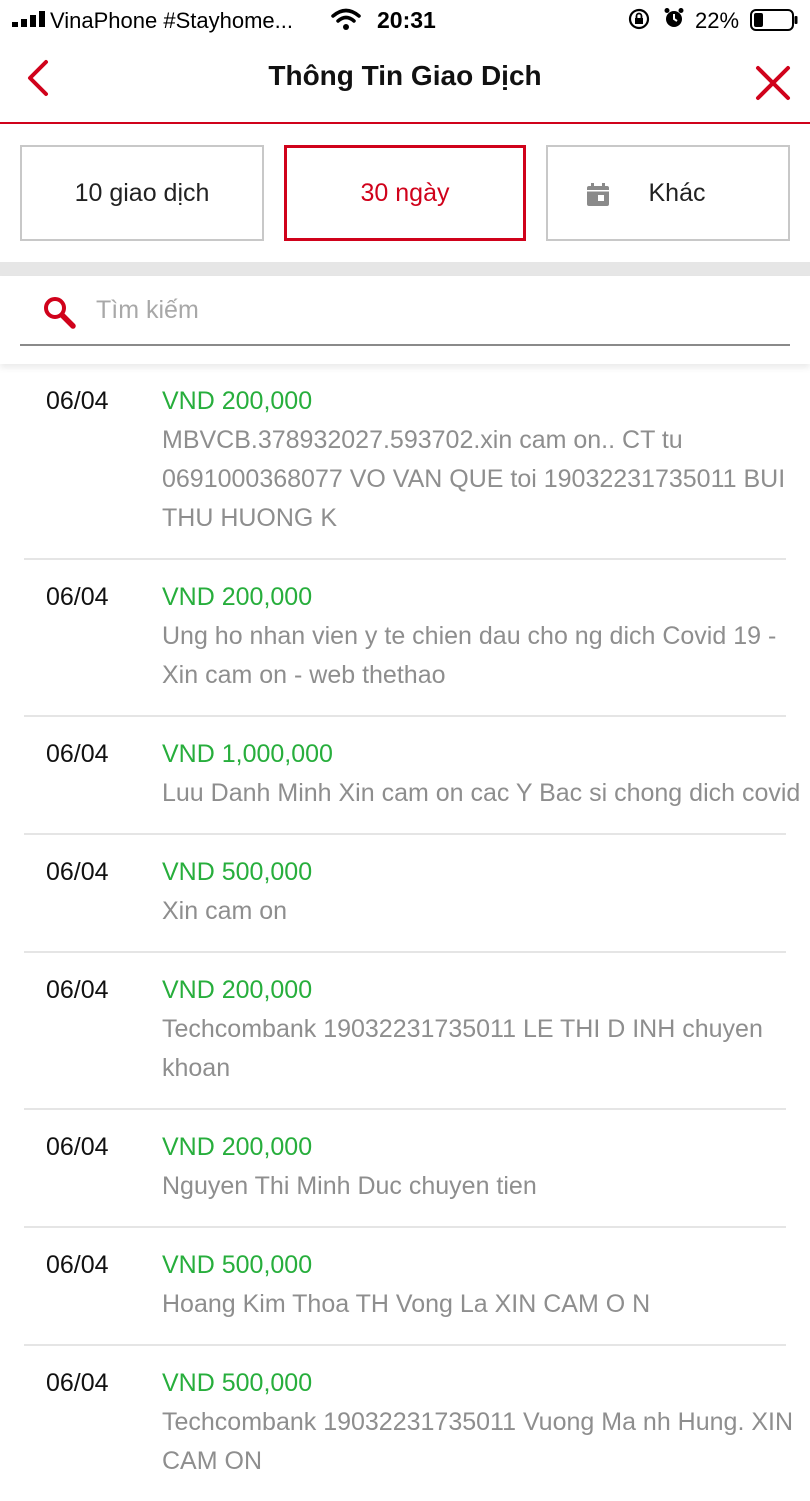 This screenshot has height=1501, width=810. I want to click on close-icon, so click(773, 83).